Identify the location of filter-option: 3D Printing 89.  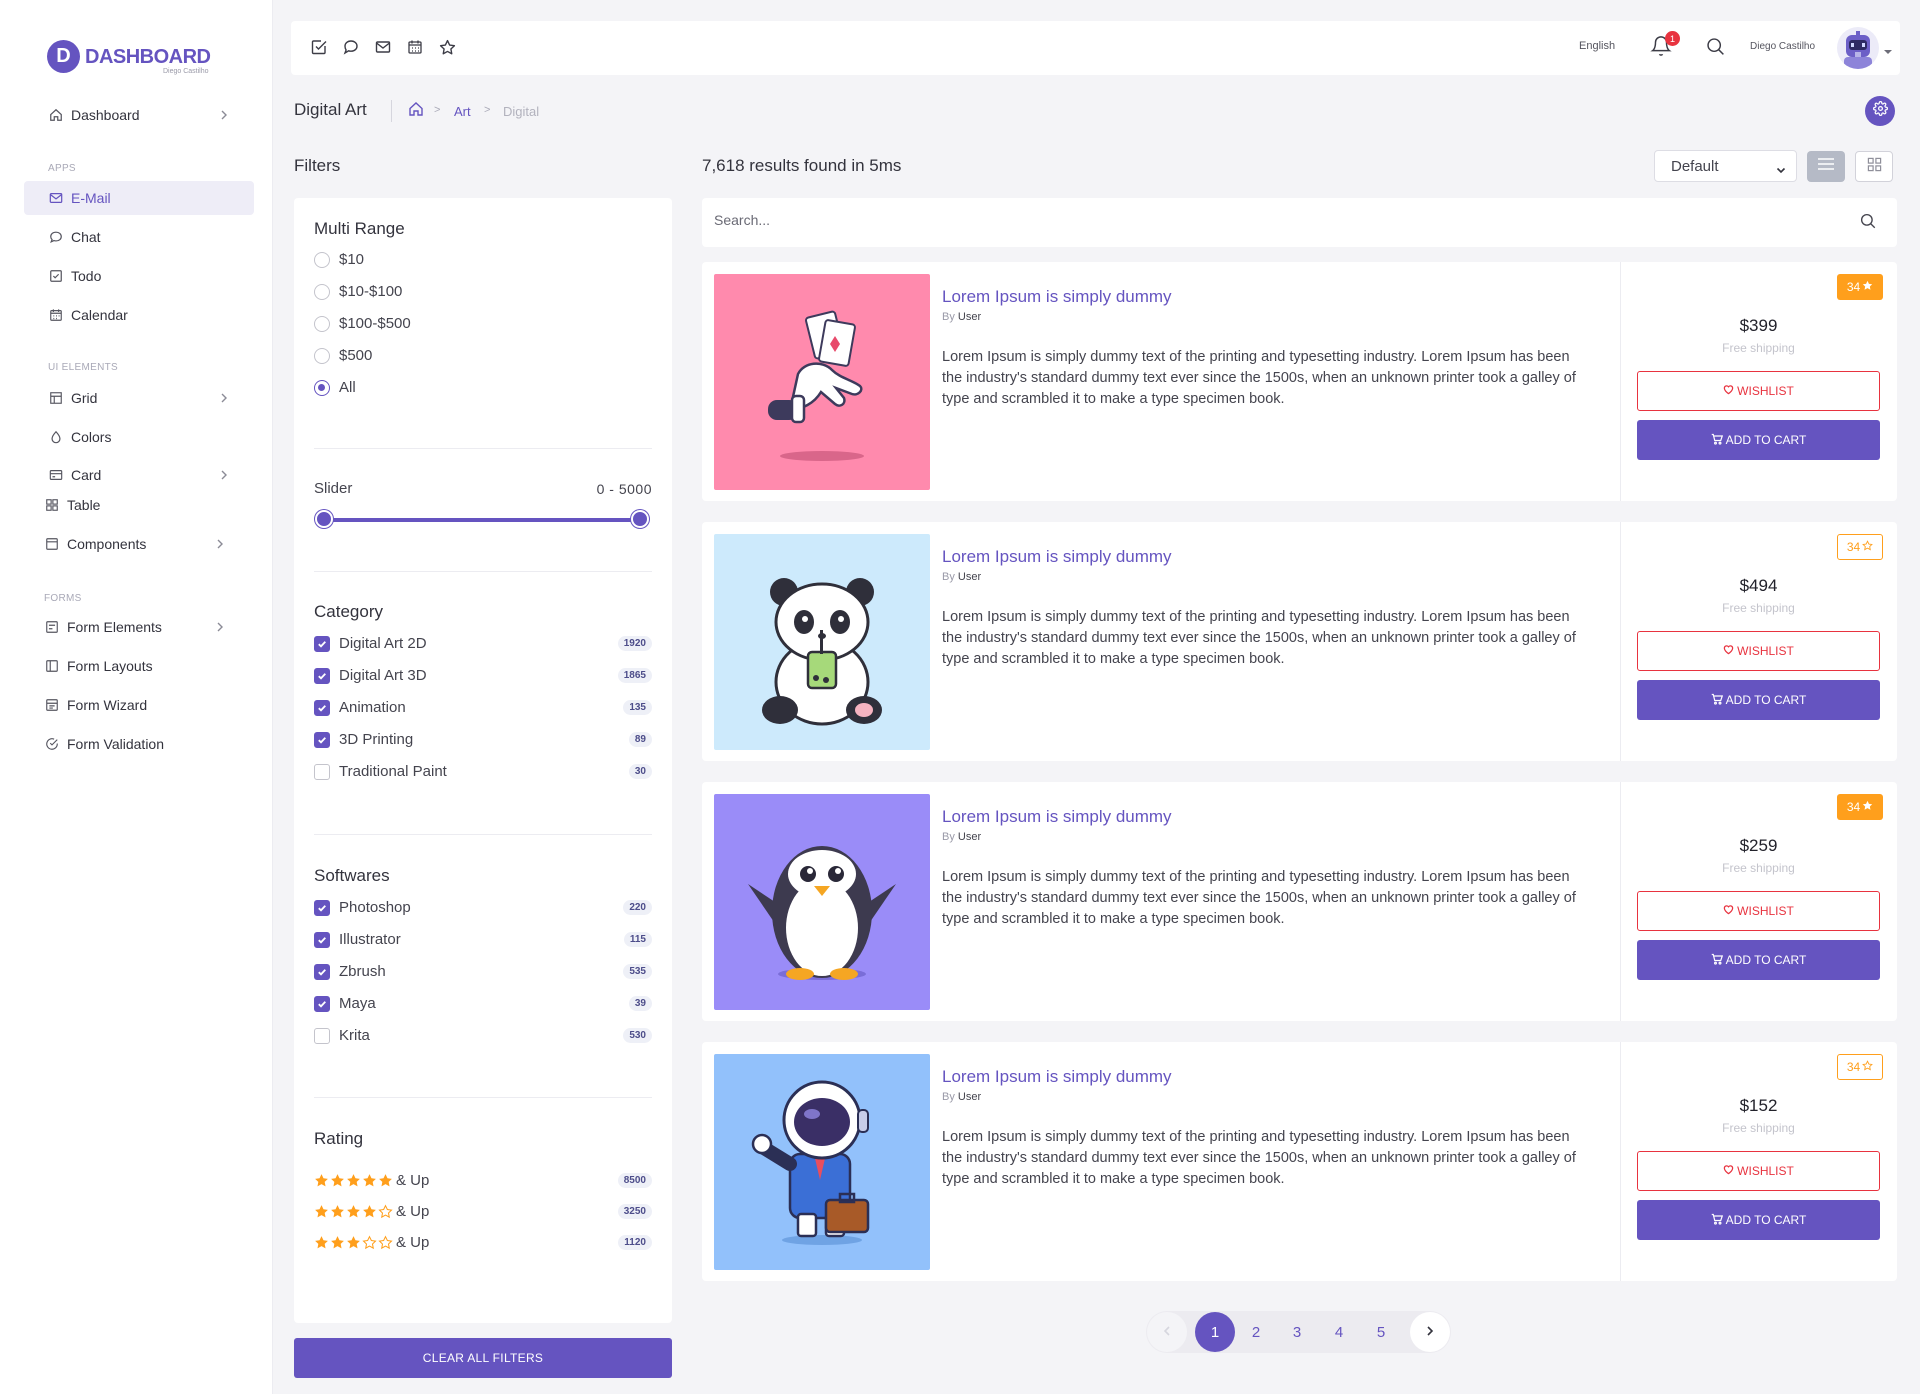
(483, 739).